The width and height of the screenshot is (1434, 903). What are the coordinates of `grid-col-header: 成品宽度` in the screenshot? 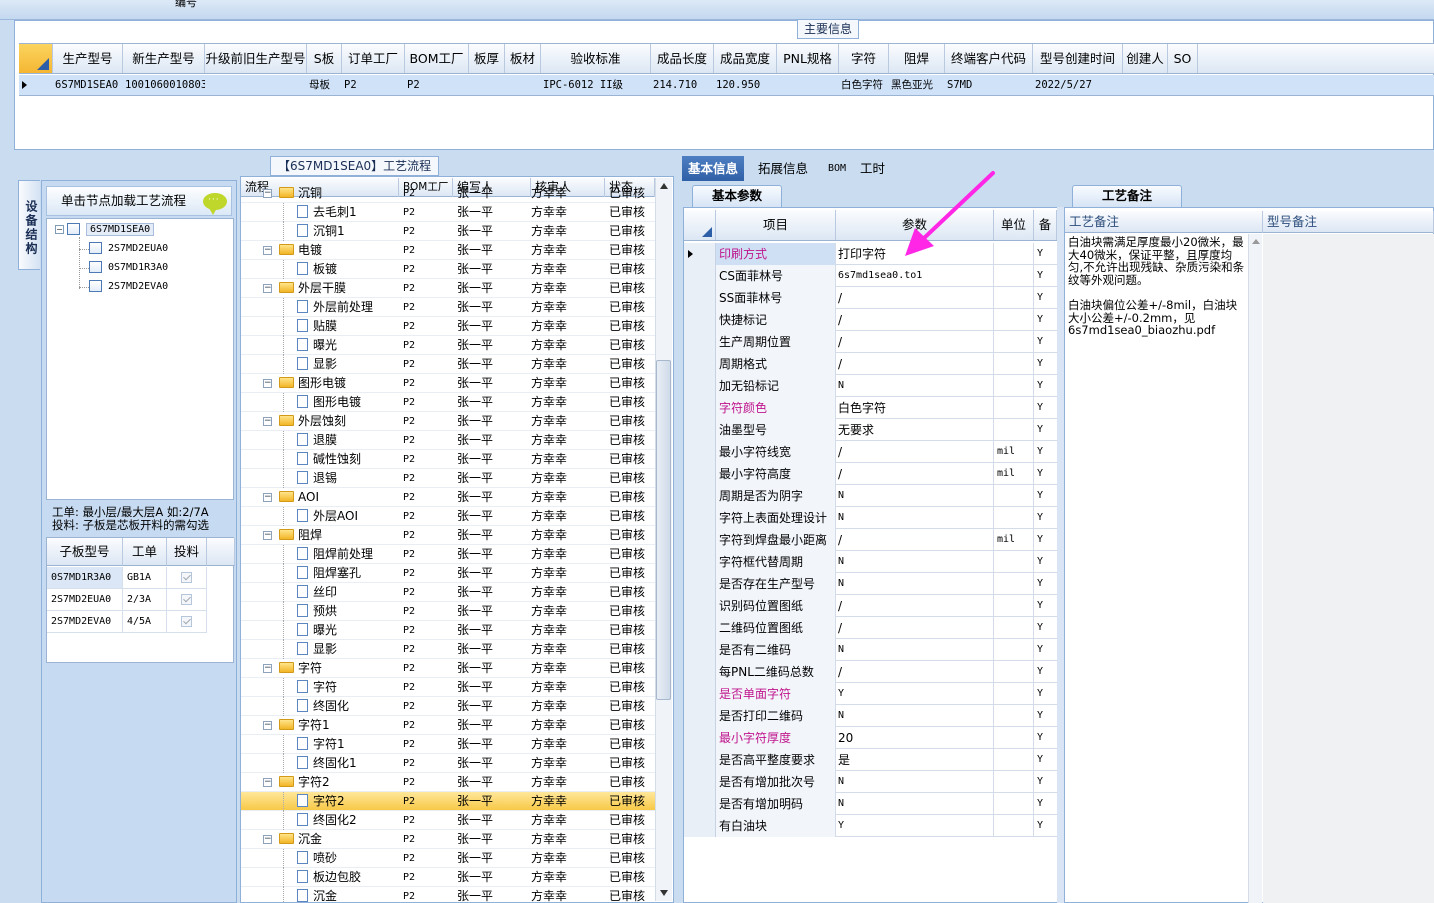 It's located at (745, 58).